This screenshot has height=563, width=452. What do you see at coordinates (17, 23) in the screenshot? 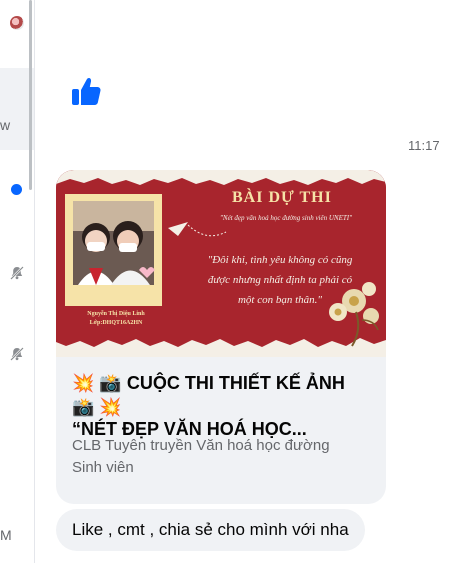
I see `contact-avatar` at bounding box center [17, 23].